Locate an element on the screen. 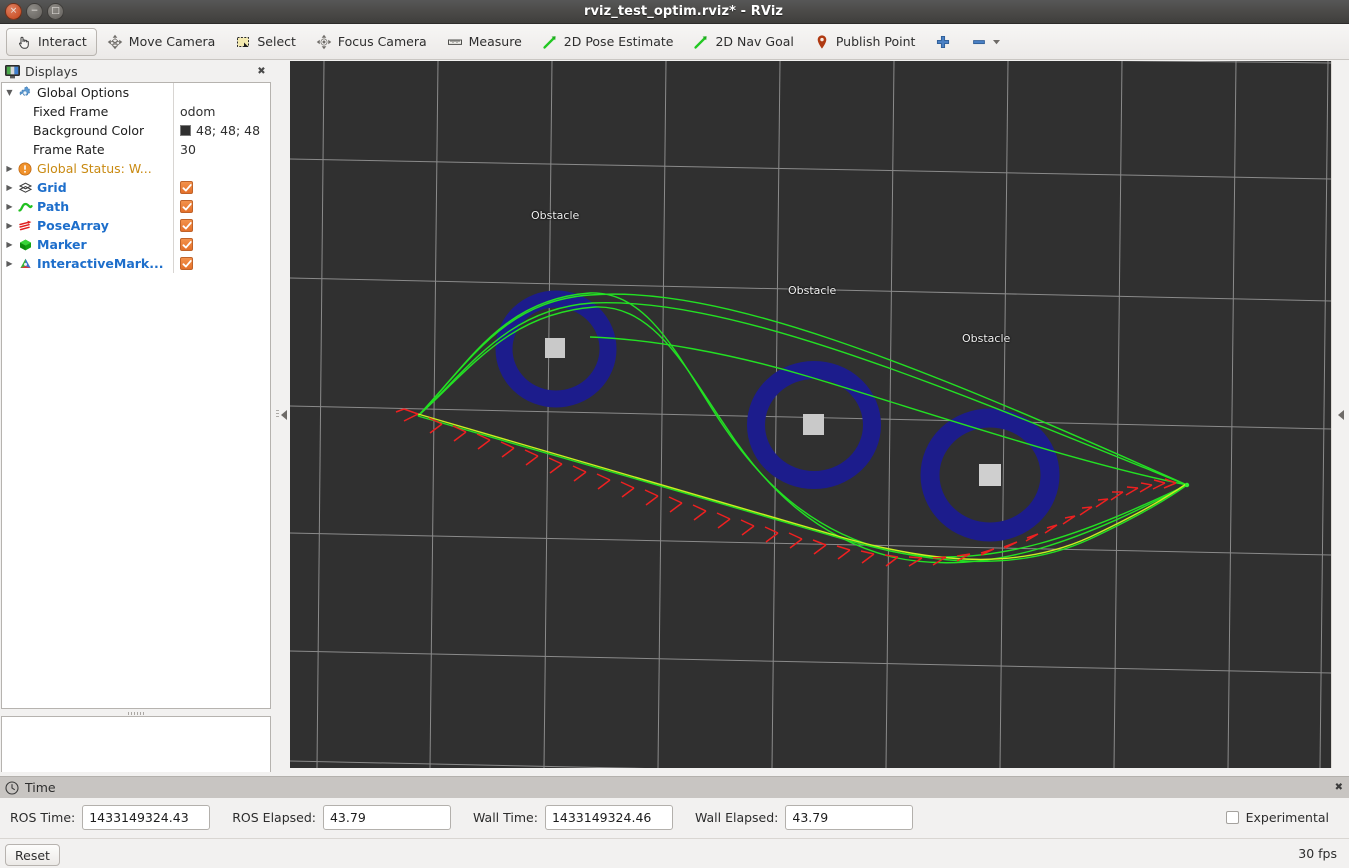 The height and width of the screenshot is (868, 1349). tool-select: Select is located at coordinates (265, 42).